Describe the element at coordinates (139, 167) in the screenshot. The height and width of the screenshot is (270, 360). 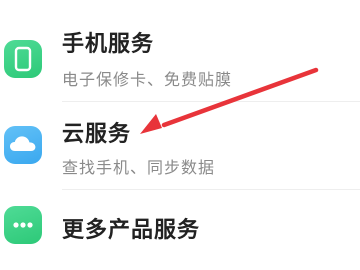
I see `settings-item-subtitle: 查找手机、同步数据` at that location.